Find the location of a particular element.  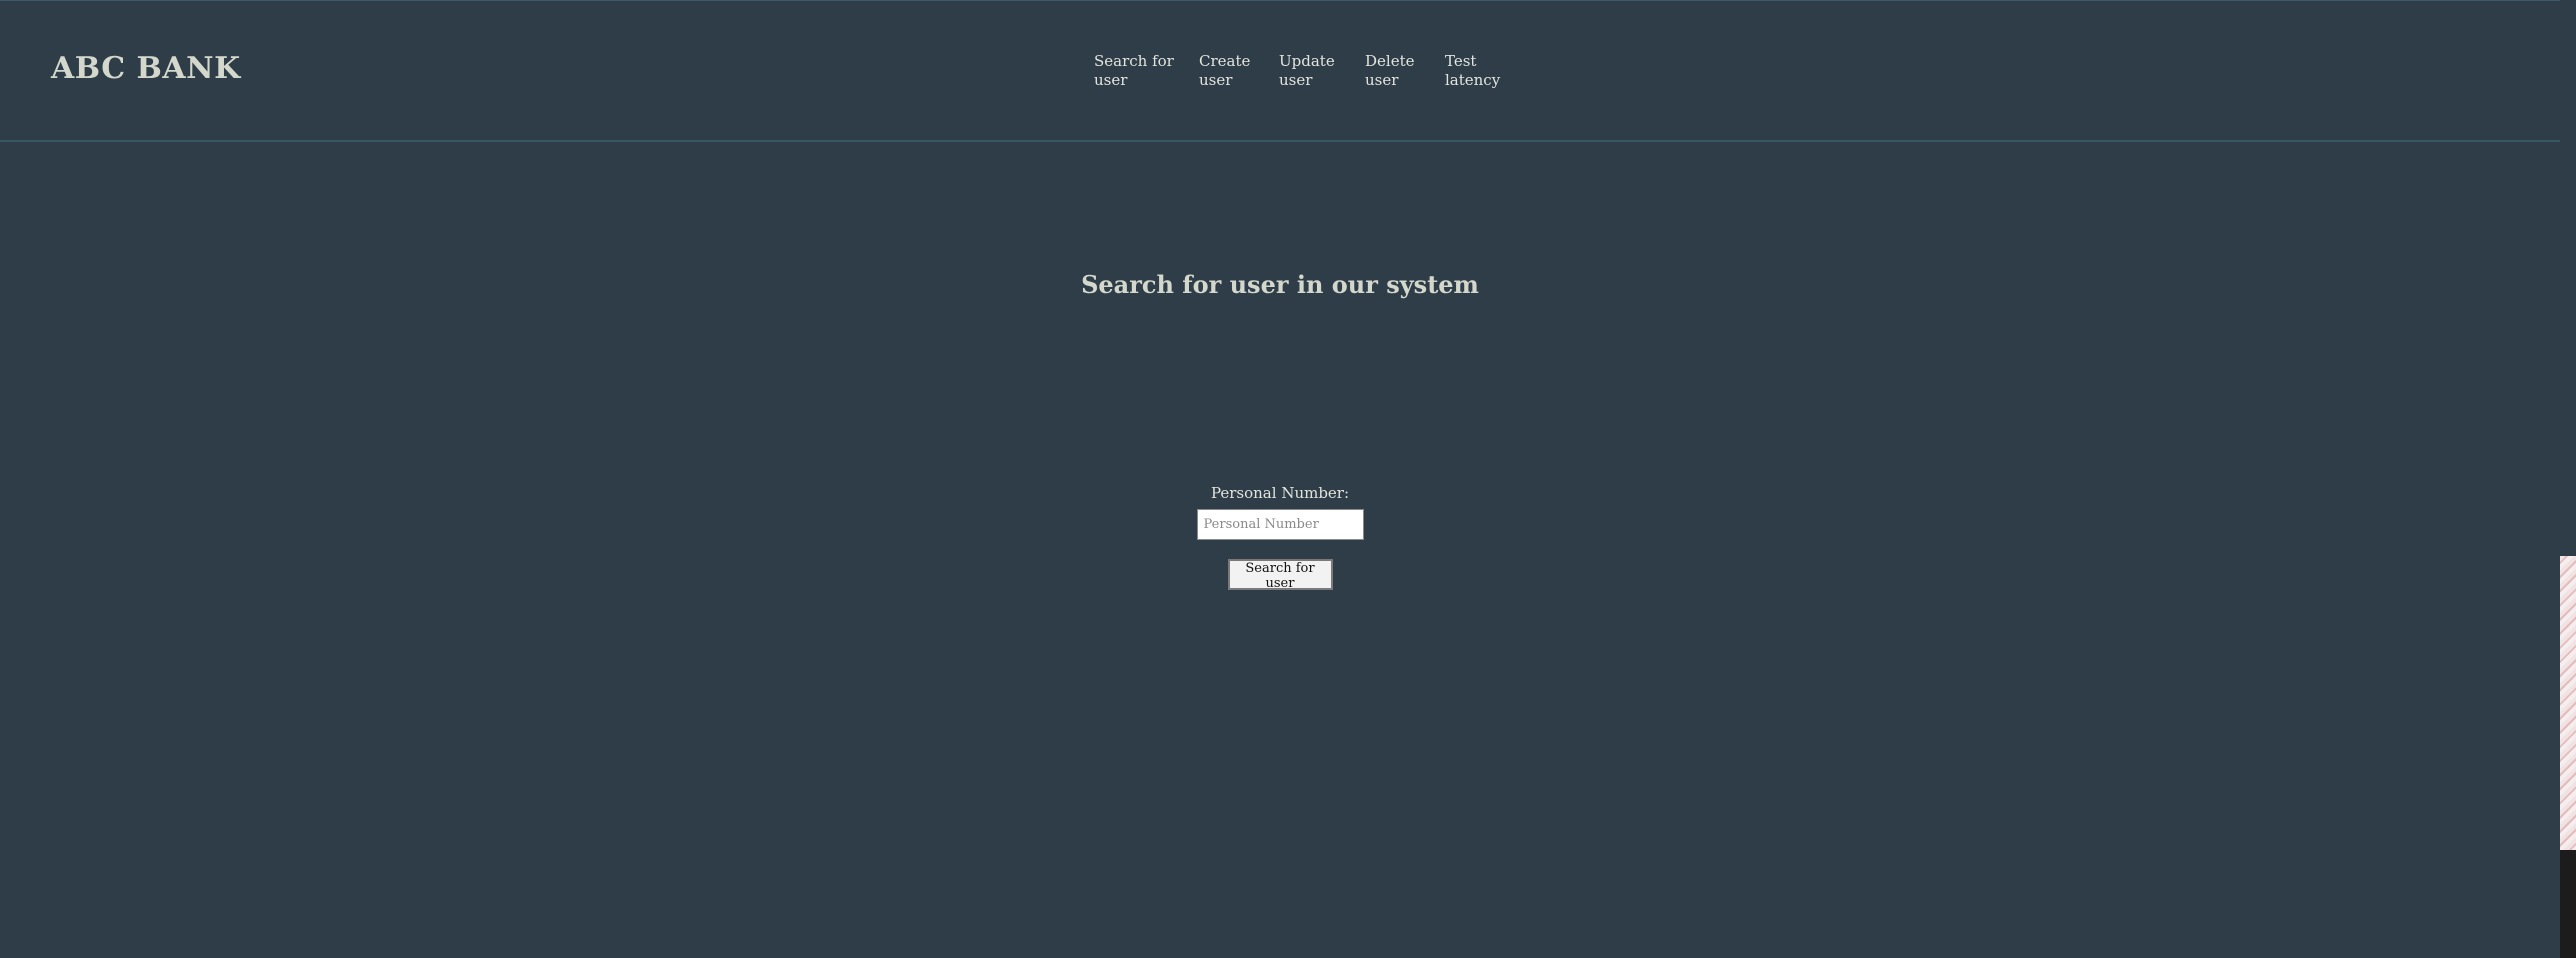

nav-item-label: Search for is located at coordinates (1134, 61).